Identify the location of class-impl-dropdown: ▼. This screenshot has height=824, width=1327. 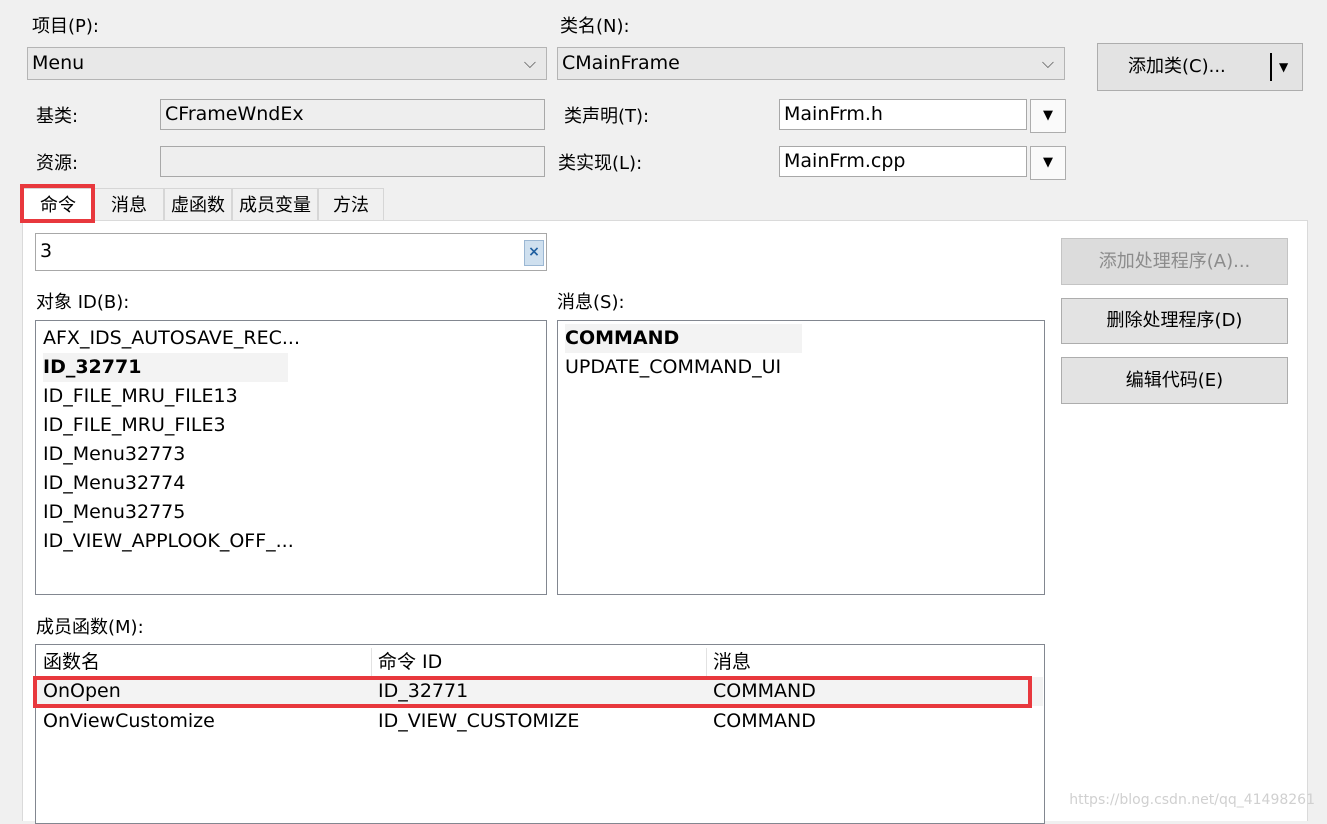
(1048, 163).